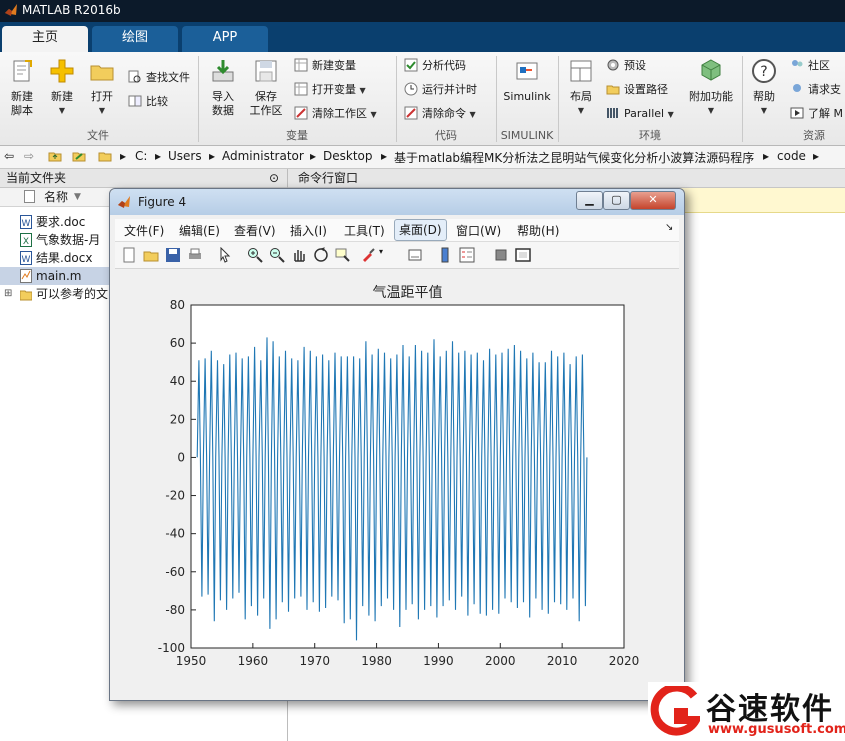 The width and height of the screenshot is (845, 741). What do you see at coordinates (711, 111) in the screenshot?
I see `add-ons-dropdown-icon: ▼` at bounding box center [711, 111].